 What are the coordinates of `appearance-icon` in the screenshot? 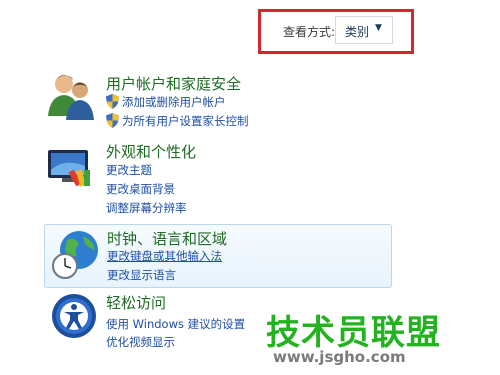 It's located at (72, 168).